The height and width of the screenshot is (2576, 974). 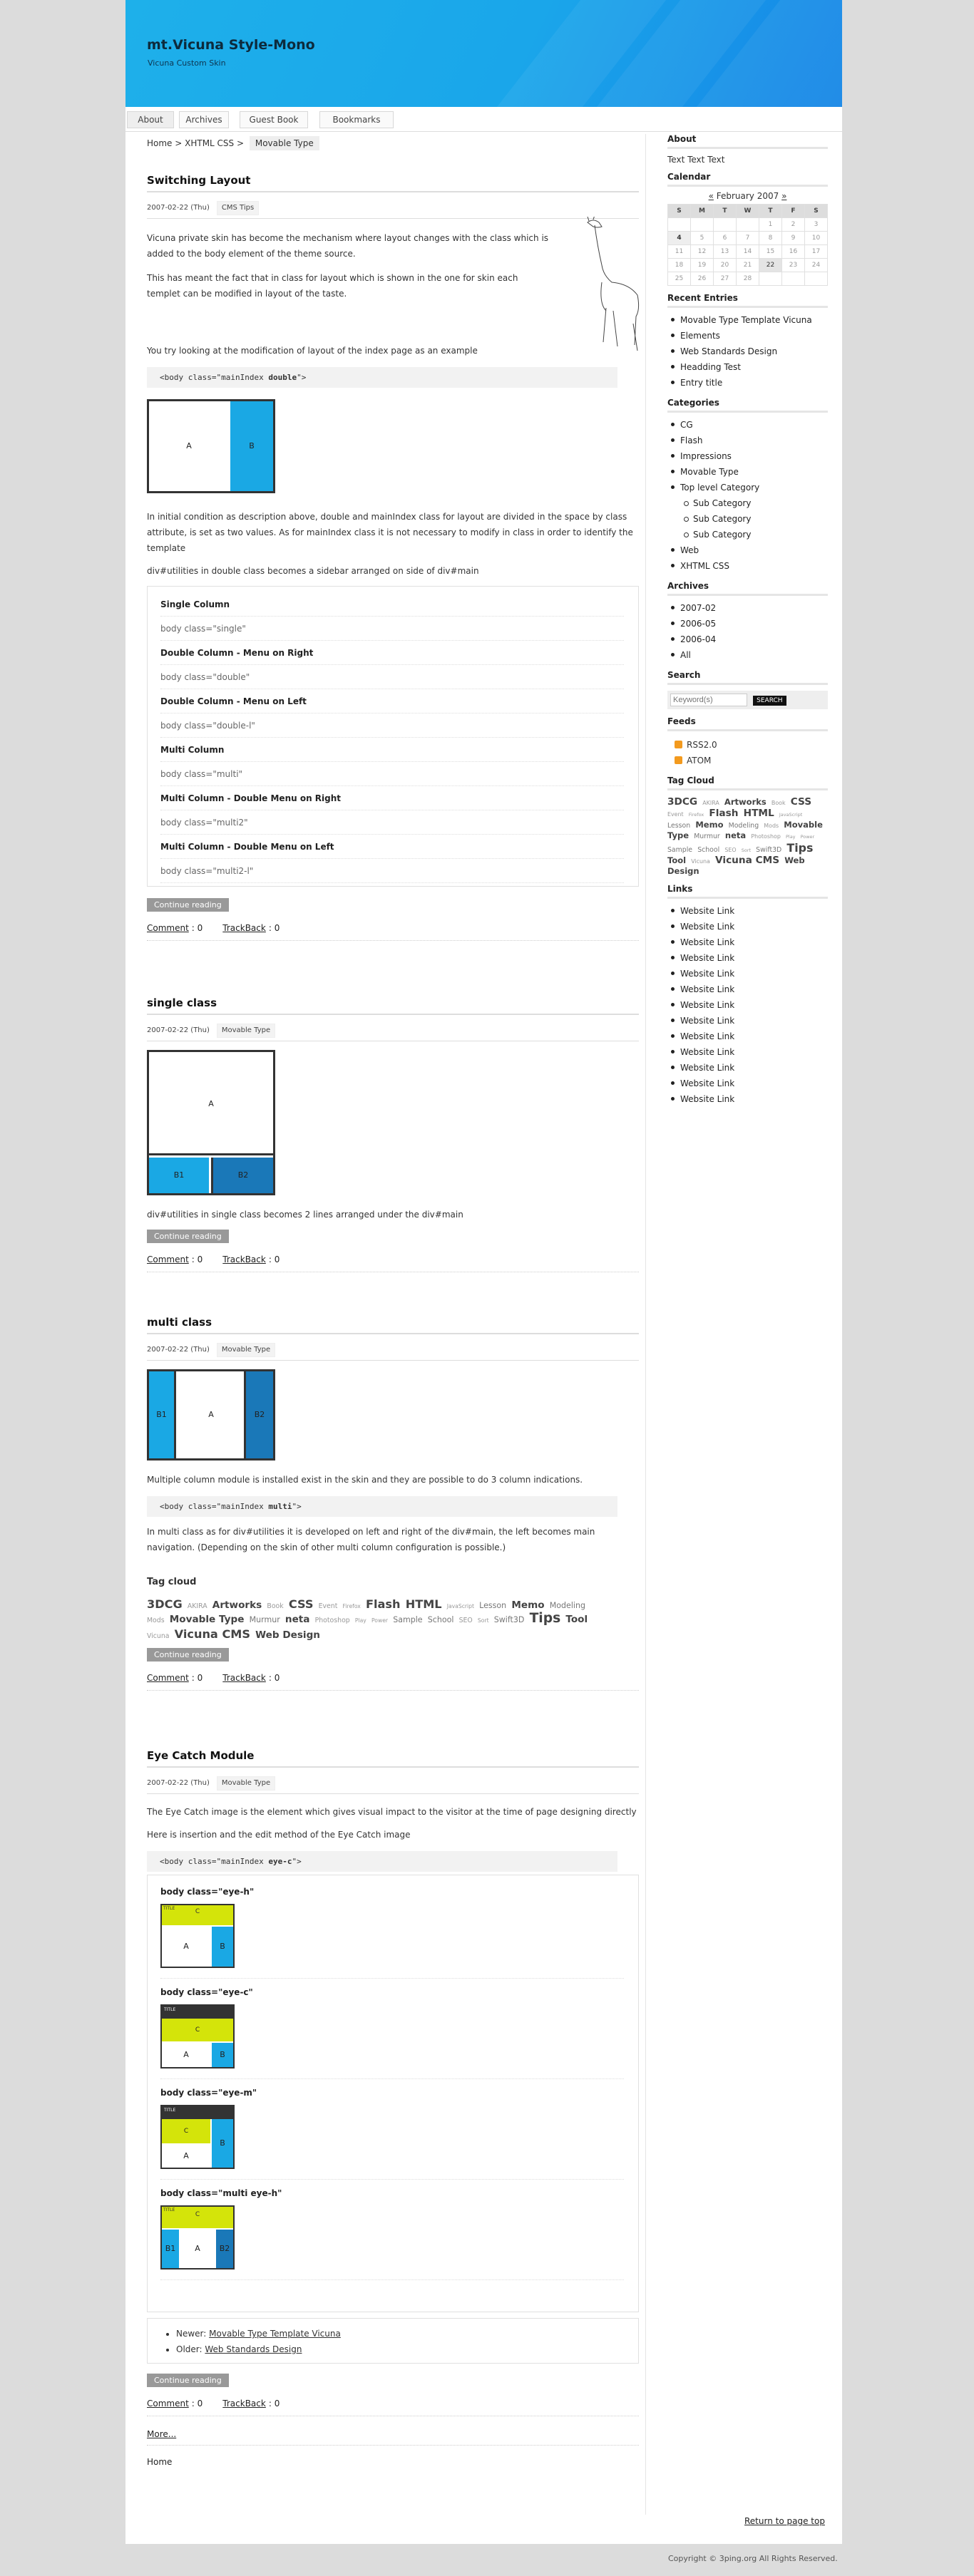 What do you see at coordinates (396, 2462) in the screenshot?
I see `home-link: Home` at bounding box center [396, 2462].